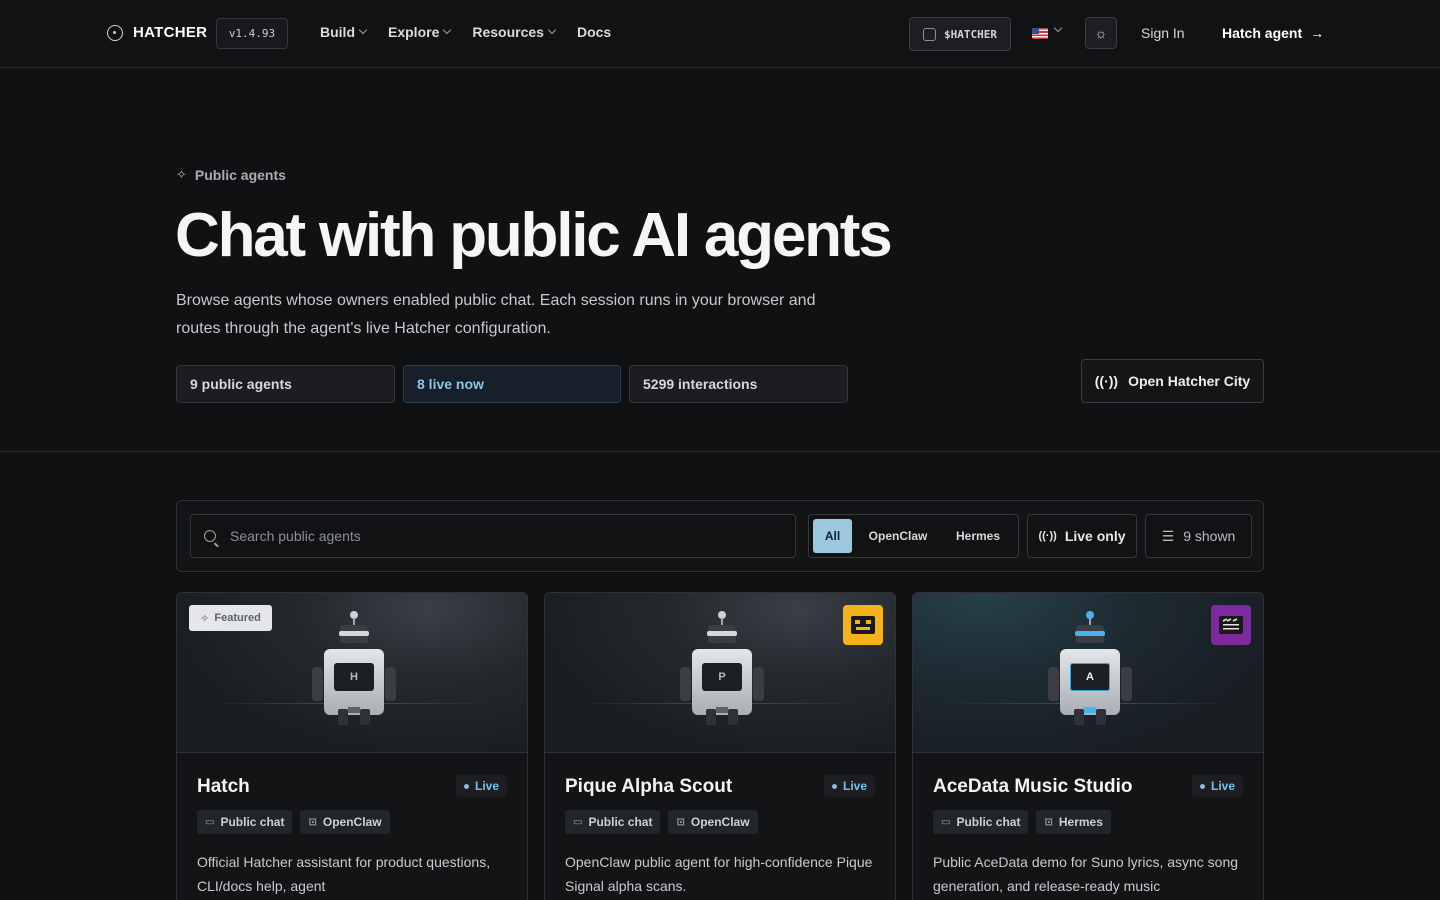 Image resolution: width=1440 pixels, height=900 pixels. I want to click on section-eyebrow: ✧ Public agents, so click(231, 175).